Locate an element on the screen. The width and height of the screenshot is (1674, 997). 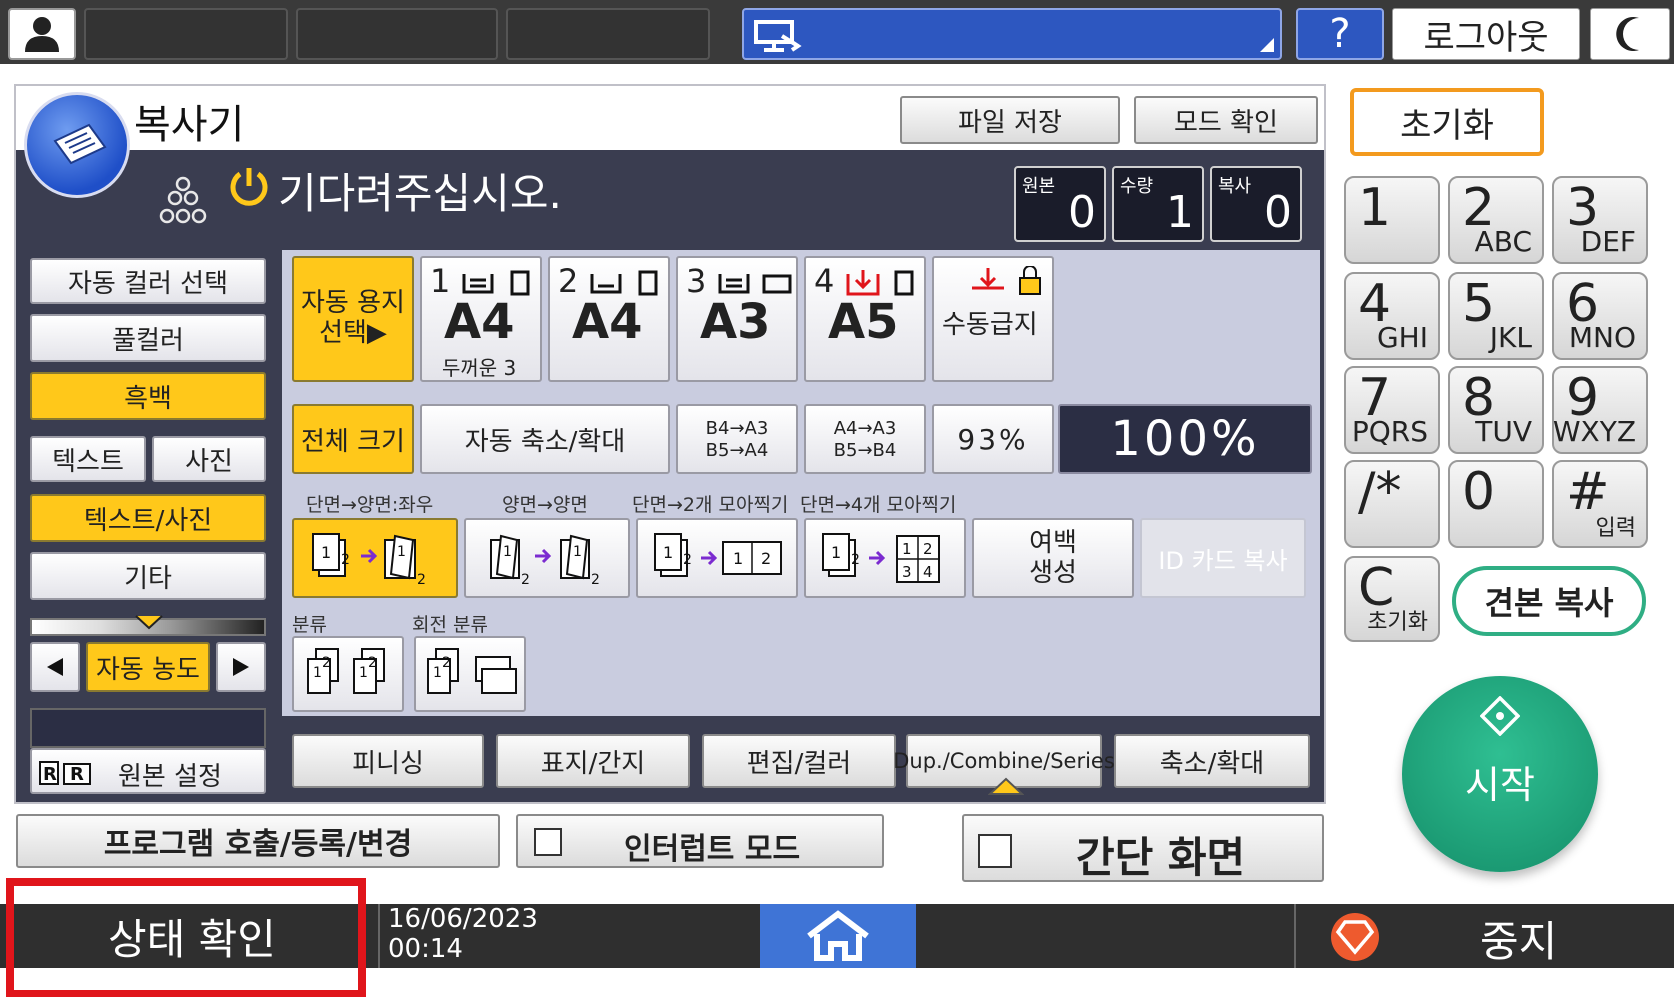
key-0: 0 is located at coordinates (1496, 504).